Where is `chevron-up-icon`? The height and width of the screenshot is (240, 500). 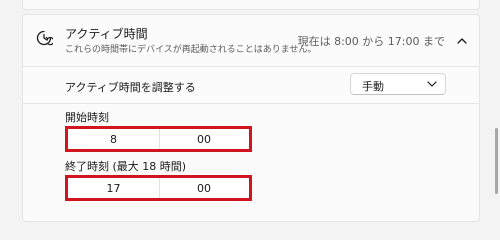 chevron-up-icon is located at coordinates (462, 40).